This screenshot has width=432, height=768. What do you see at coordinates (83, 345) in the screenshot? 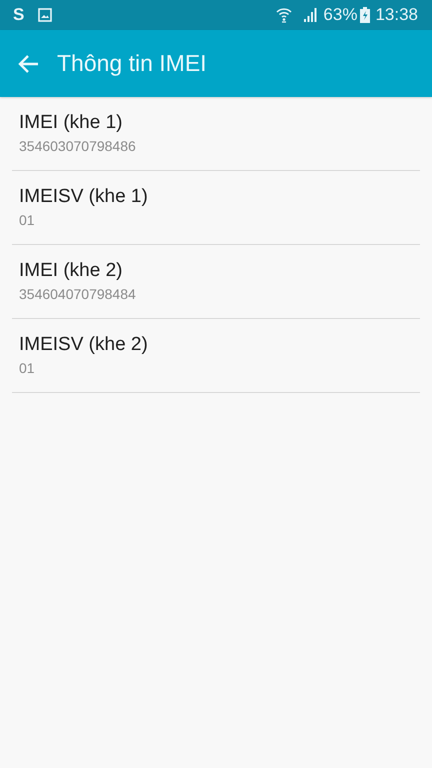
I see `item-title: IMEISV (khe 2)` at bounding box center [83, 345].